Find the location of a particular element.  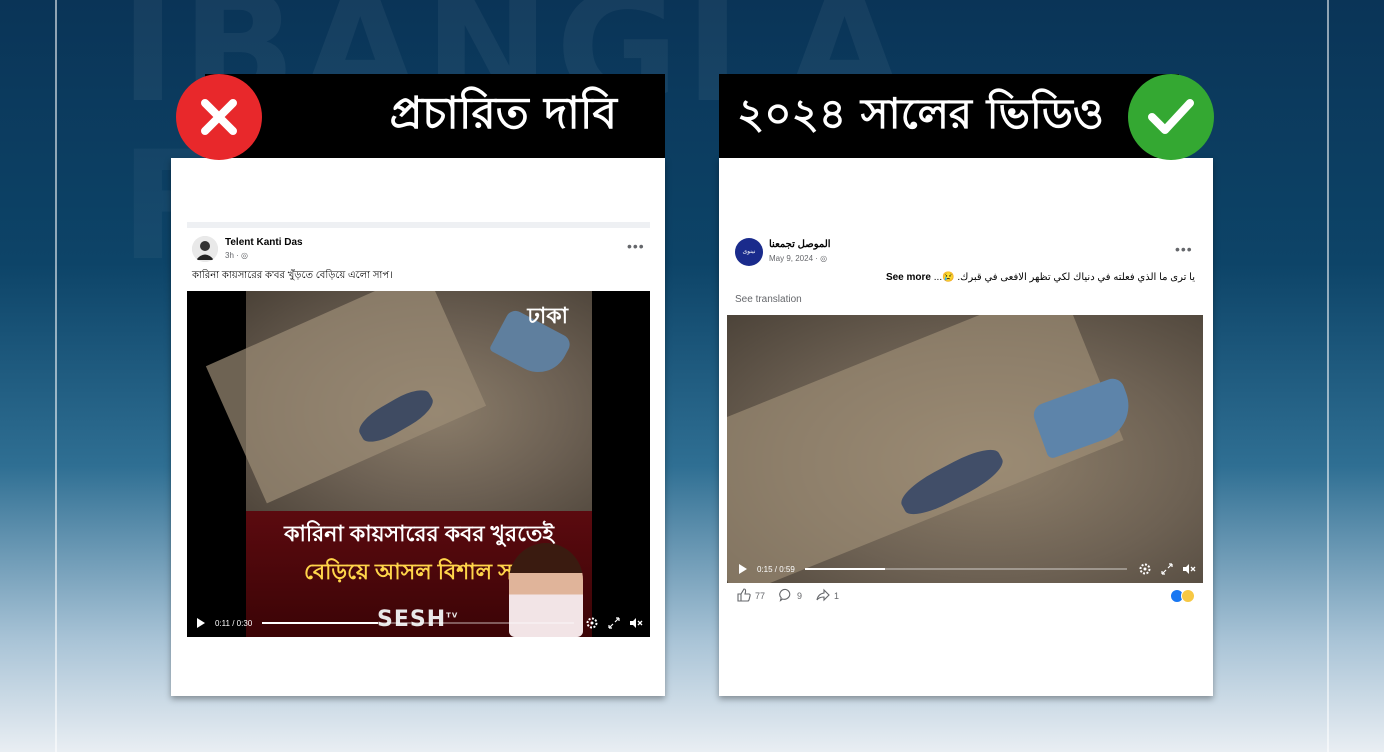

avatar: نينوى is located at coordinates (749, 252).